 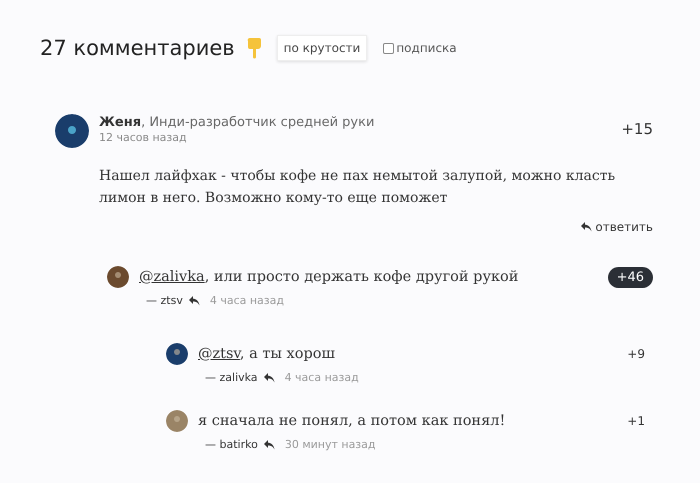 I want to click on author-name: — zalivka, so click(x=231, y=377).